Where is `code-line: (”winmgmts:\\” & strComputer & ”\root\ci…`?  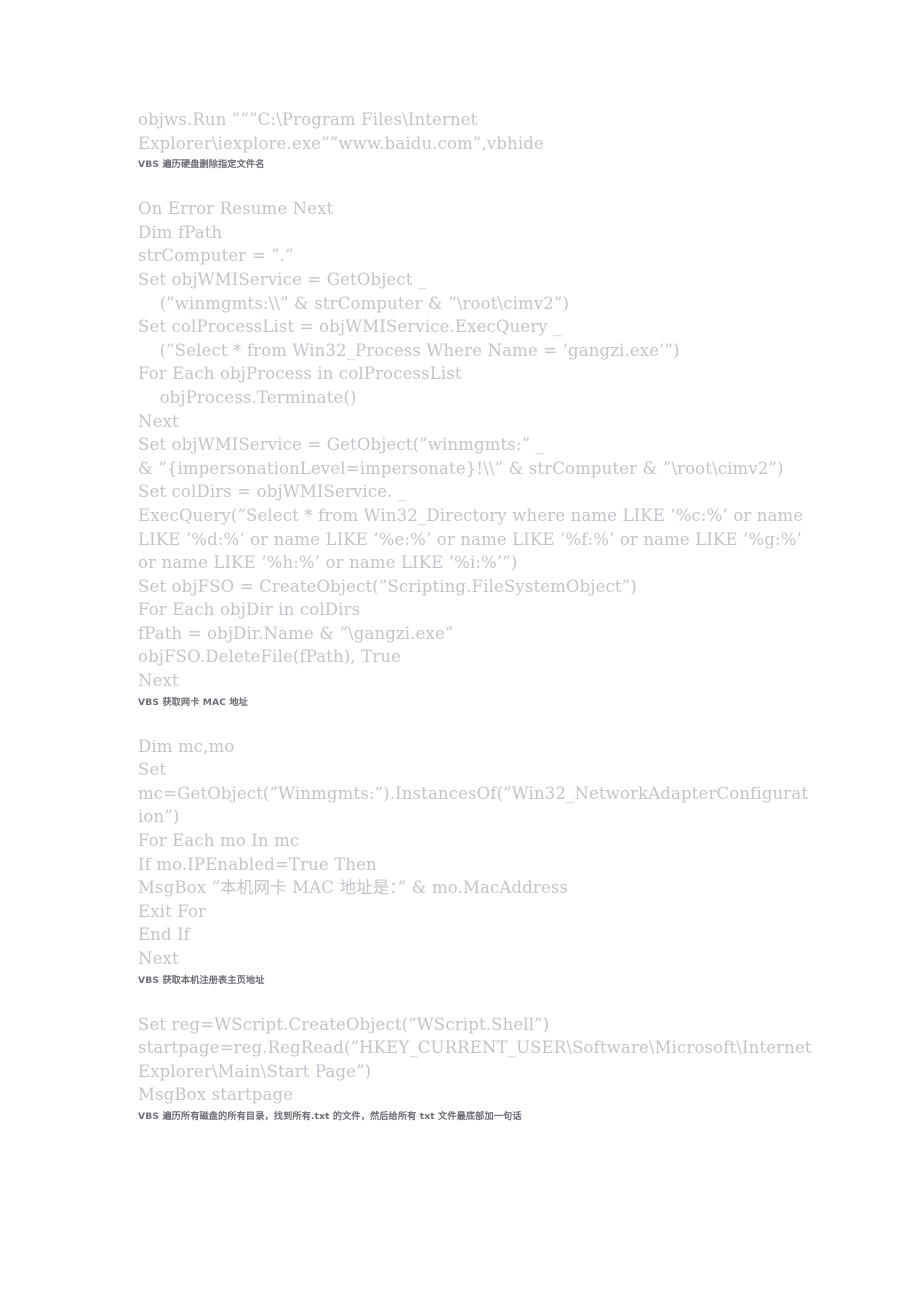 code-line: (”winmgmts:\\” & strComputer & ”\root\ci… is located at coordinates (354, 303).